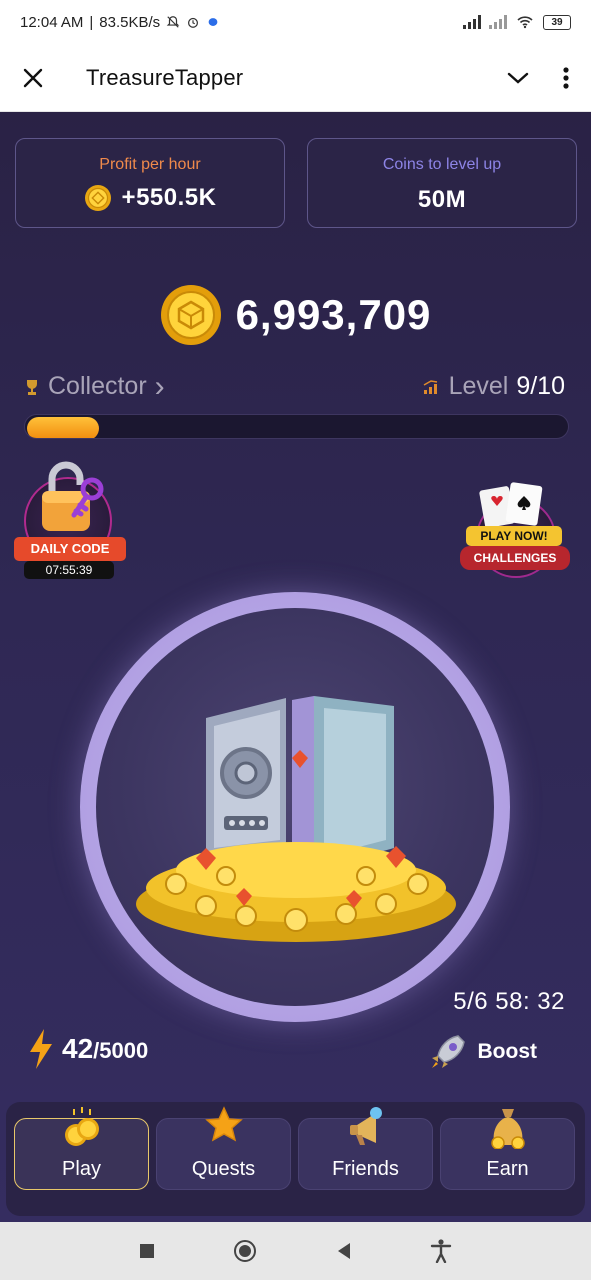  I want to click on mute-bell-icon, so click(173, 22).